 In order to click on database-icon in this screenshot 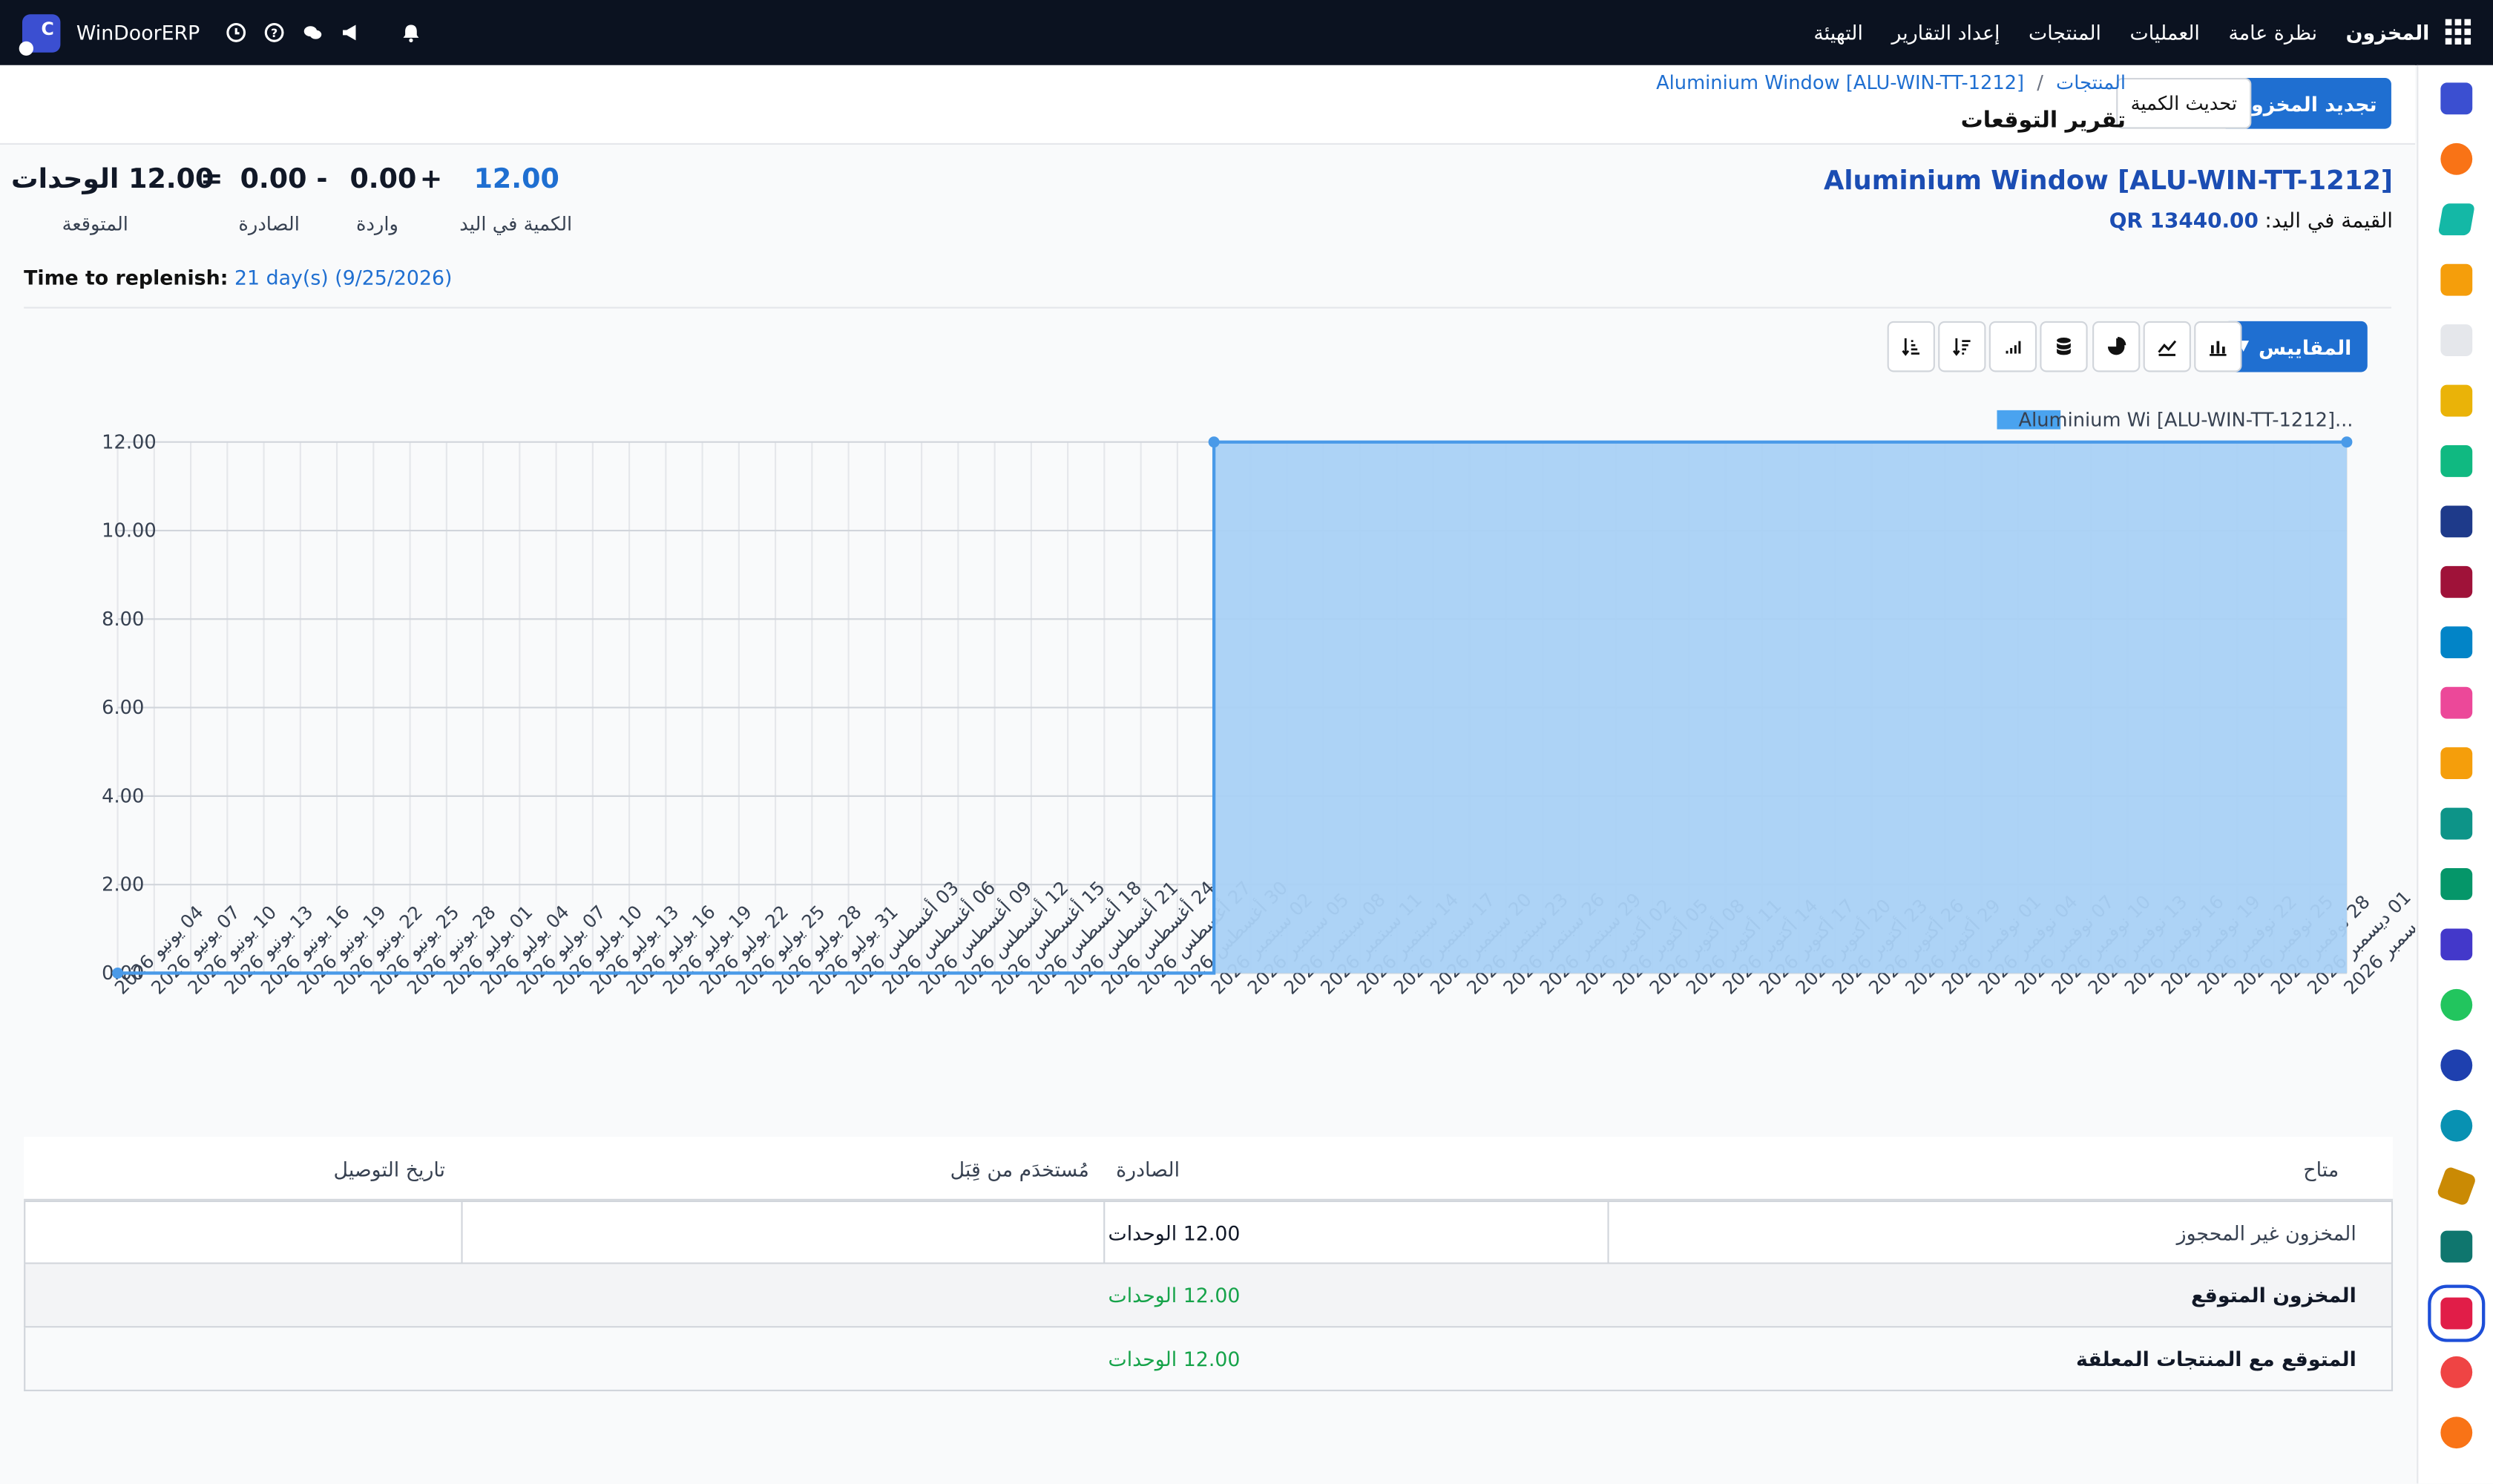, I will do `click(2064, 346)`.